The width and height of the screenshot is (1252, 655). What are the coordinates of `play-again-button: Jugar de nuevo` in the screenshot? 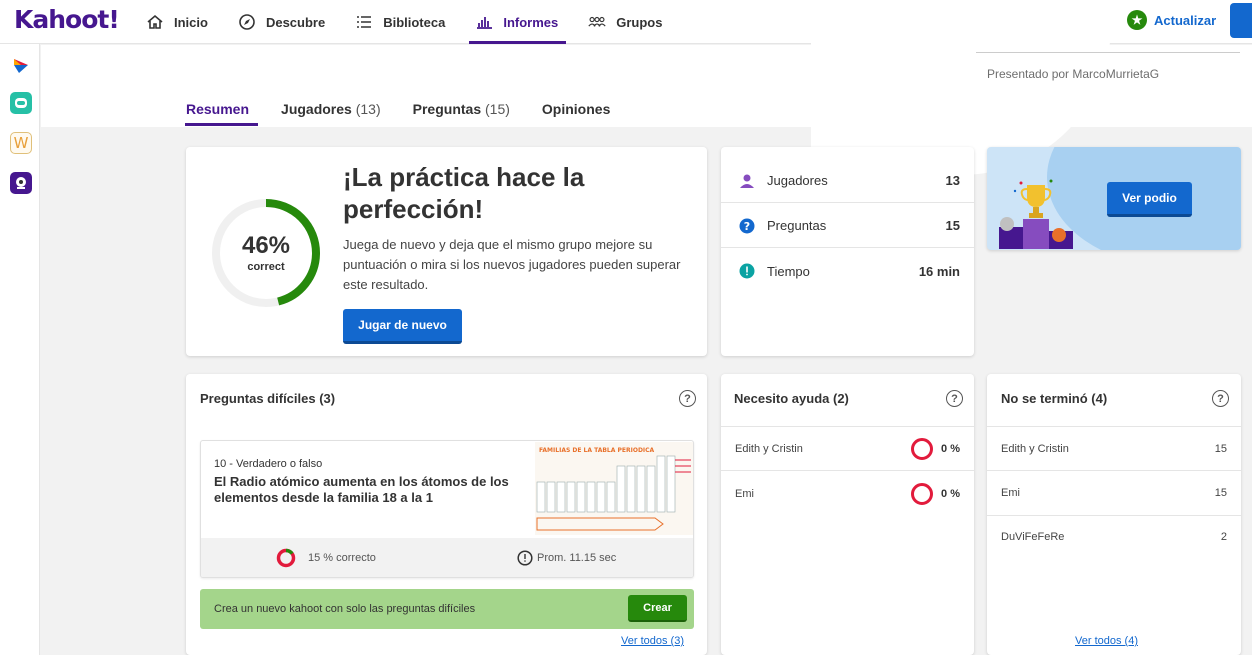 It's located at (402, 326).